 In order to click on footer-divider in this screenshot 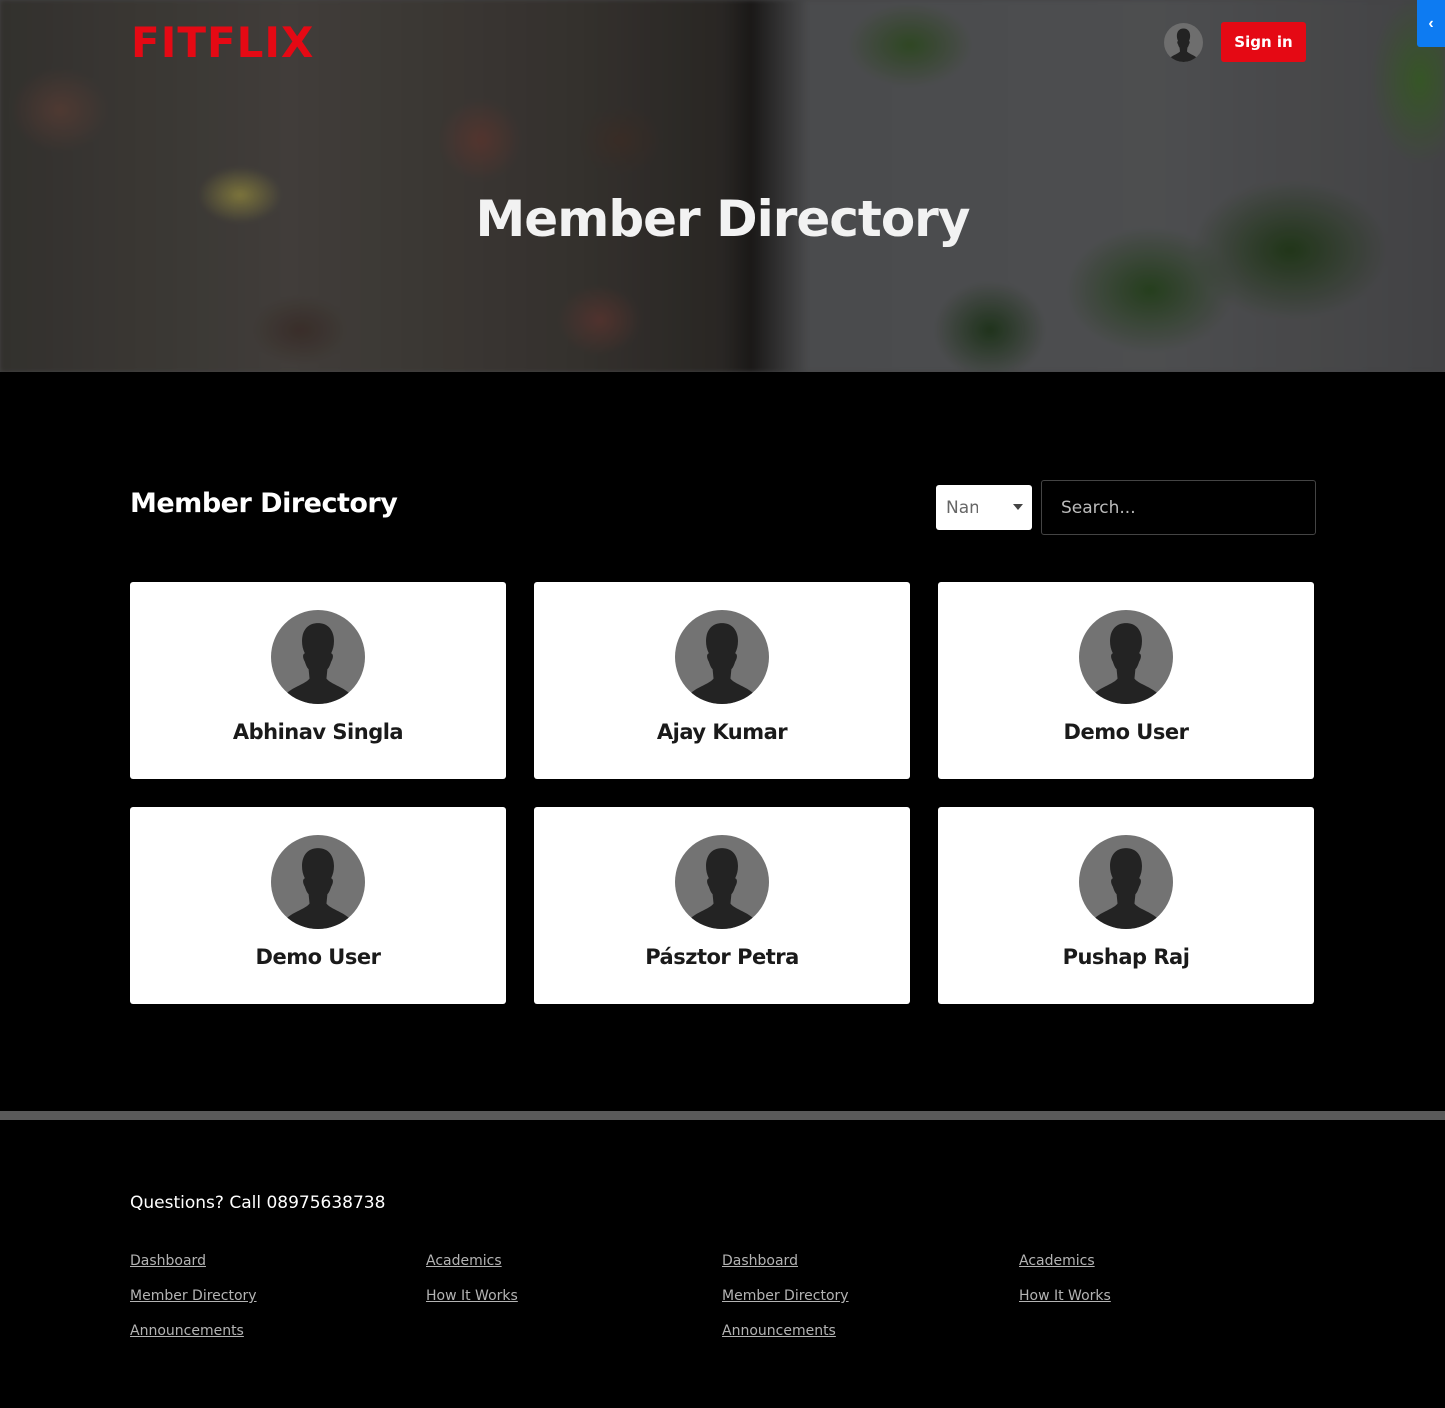, I will do `click(722, 1115)`.